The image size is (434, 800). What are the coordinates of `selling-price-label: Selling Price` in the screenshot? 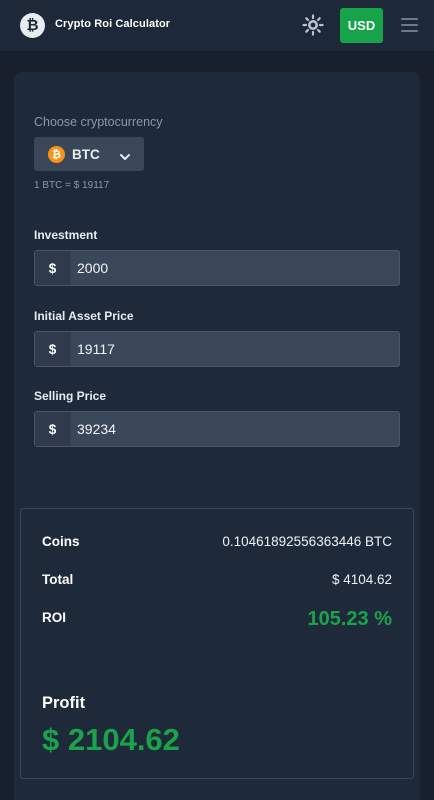 It's located at (70, 396).